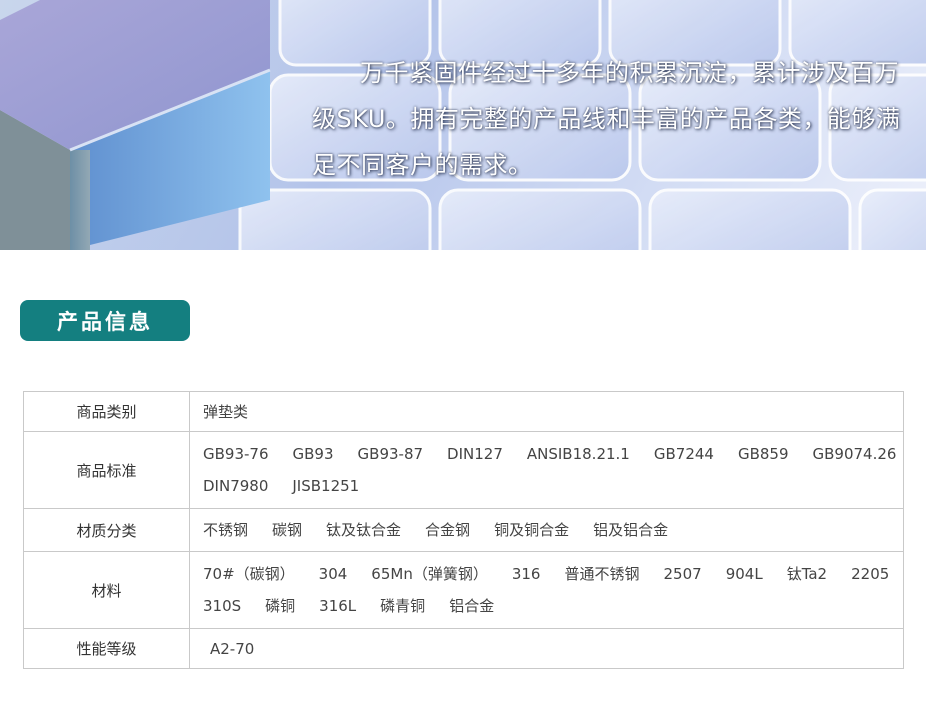  Describe the element at coordinates (105, 320) in the screenshot. I see `section-title-badge: 产品信息` at that location.